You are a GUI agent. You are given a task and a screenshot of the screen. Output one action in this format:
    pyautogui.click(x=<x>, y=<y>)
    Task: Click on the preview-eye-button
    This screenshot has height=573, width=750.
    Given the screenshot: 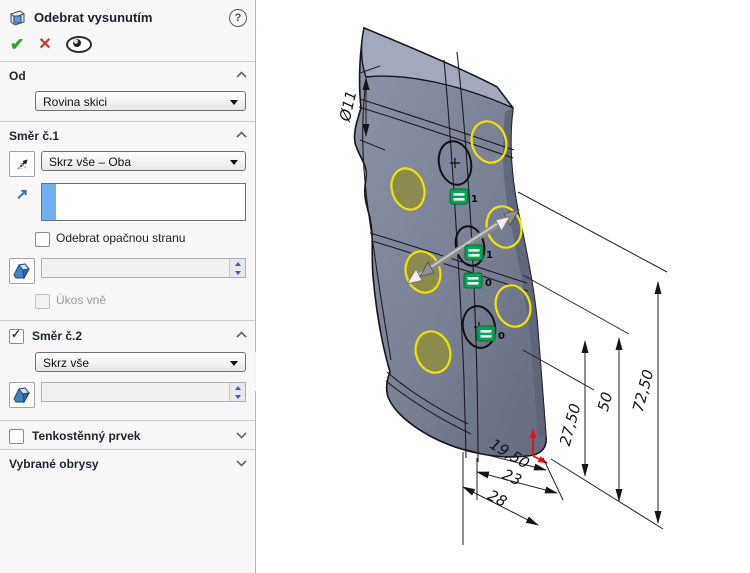 What is the action you would take?
    pyautogui.click(x=78, y=44)
    